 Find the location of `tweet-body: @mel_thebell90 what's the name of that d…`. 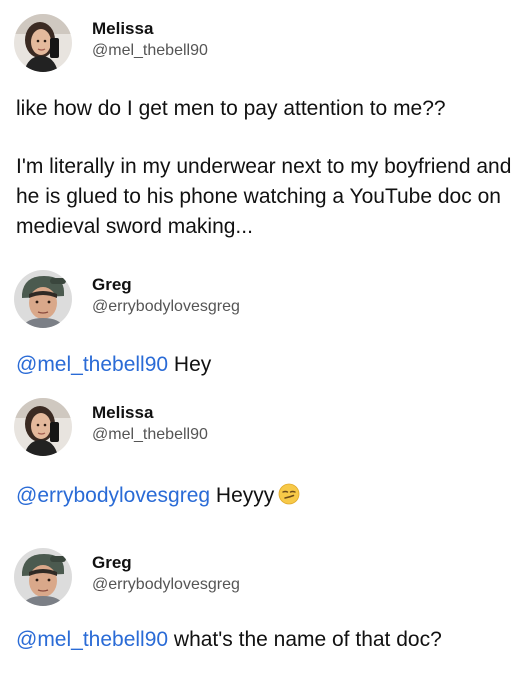

tweet-body: @mel_thebell90 what's the name of that d… is located at coordinates (266, 640).